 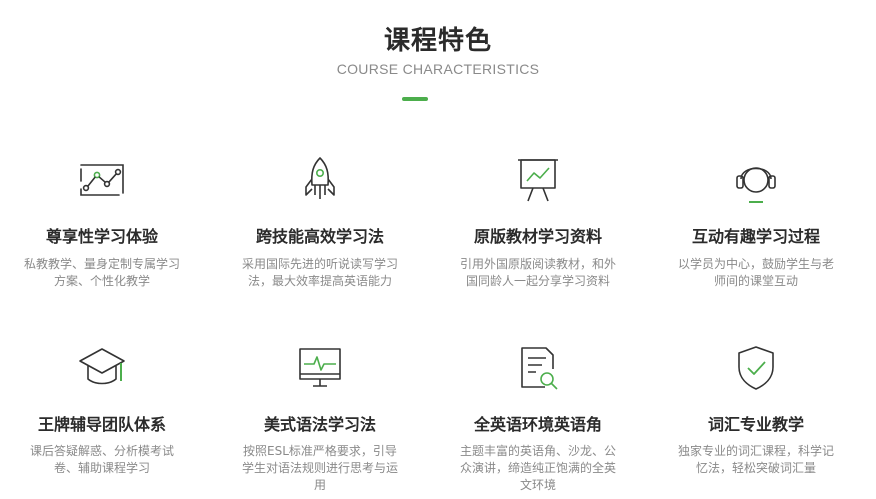 I want to click on feature-title: 跨技能高效学习法, so click(x=319, y=236).